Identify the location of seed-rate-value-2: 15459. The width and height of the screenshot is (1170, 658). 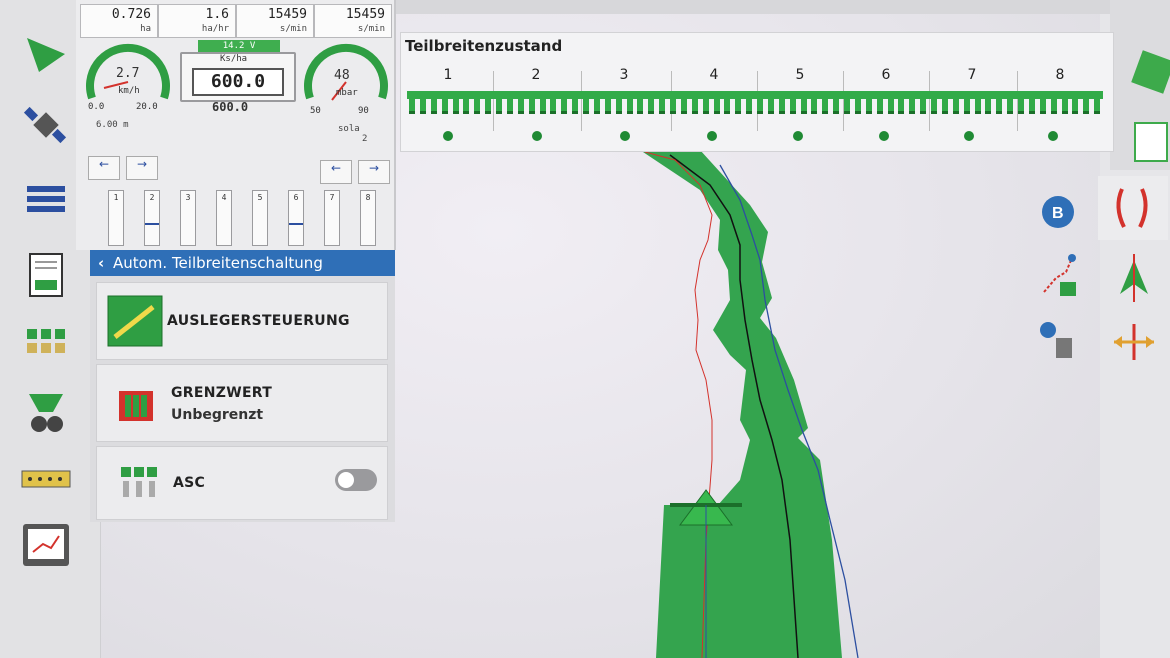
(365, 14).